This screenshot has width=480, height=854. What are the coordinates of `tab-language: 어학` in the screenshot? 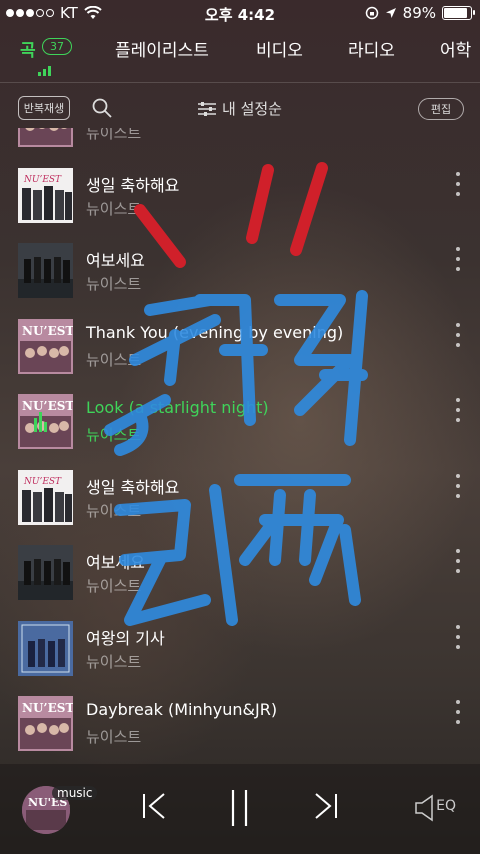 It's located at (455, 48).